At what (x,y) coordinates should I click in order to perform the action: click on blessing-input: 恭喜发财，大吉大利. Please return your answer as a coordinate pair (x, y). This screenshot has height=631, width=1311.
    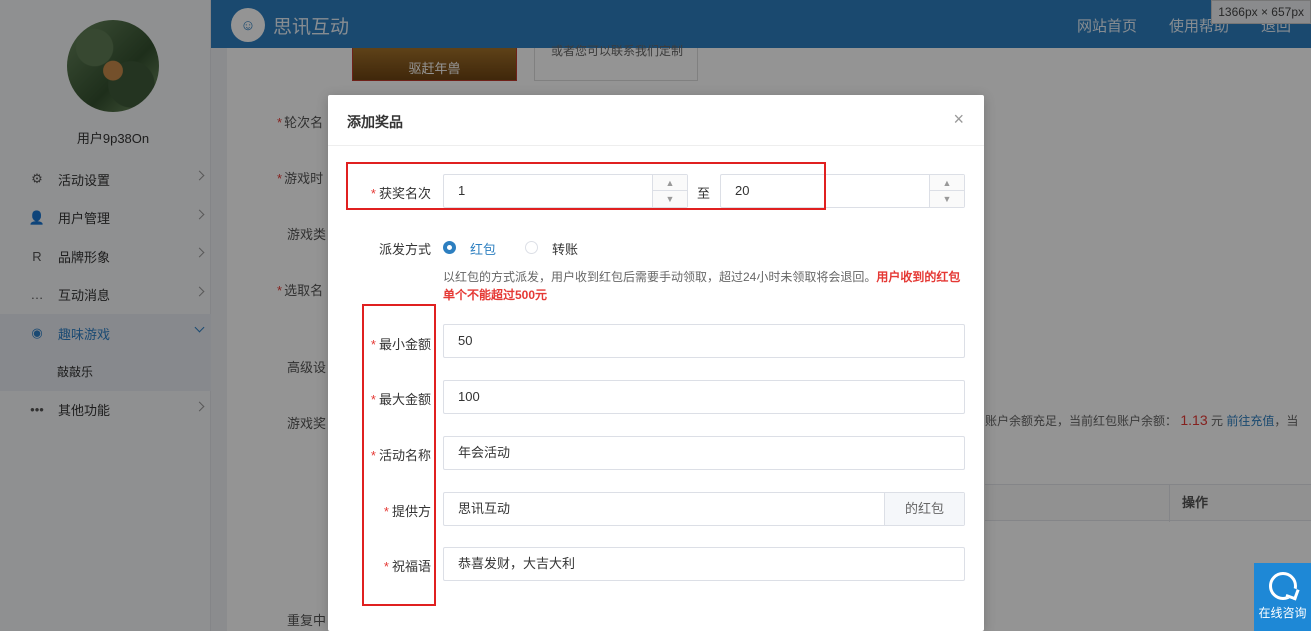
    Looking at the image, I should click on (704, 564).